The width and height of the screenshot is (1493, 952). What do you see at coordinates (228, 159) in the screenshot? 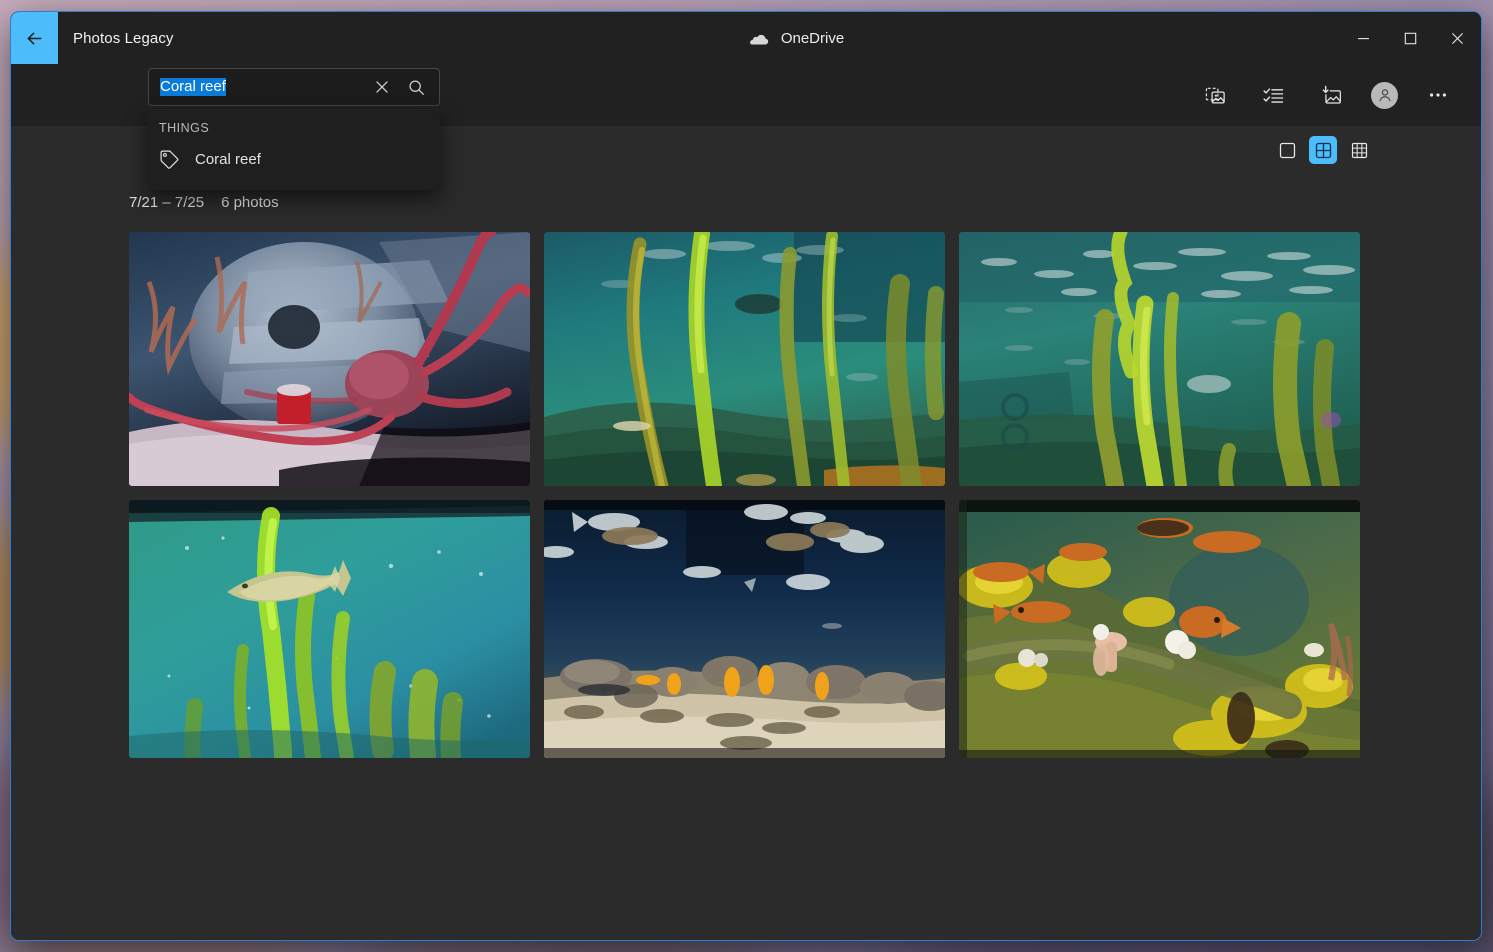
I see `suggestion-item-label: Coral reef` at bounding box center [228, 159].